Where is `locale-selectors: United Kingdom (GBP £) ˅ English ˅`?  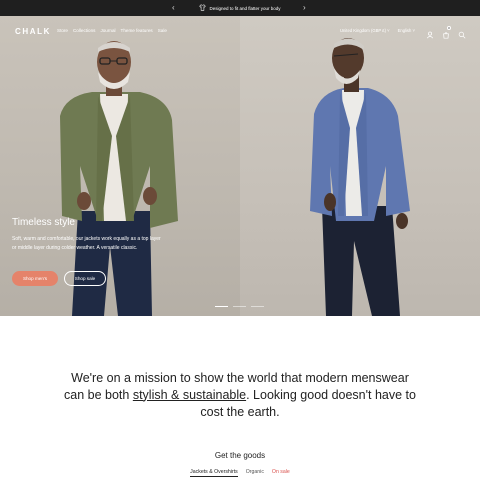
locale-selectors: United Kingdom (GBP £) ˅ English ˅ is located at coordinates (377, 30).